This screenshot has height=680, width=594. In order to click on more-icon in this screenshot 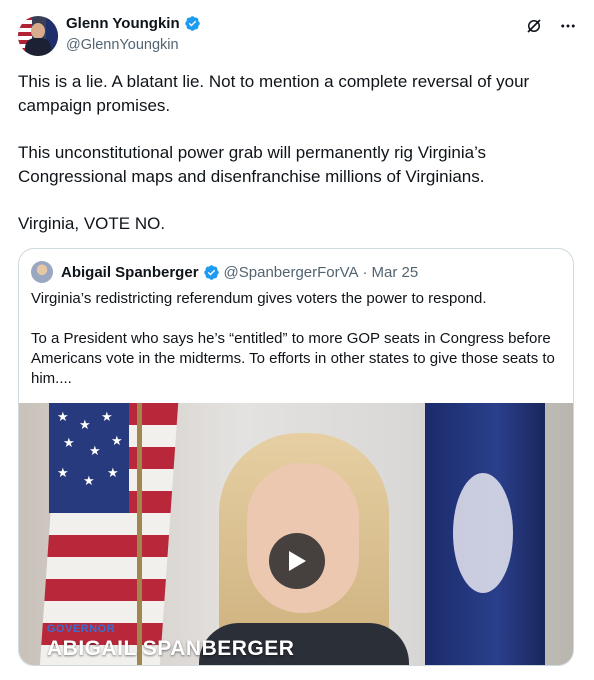, I will do `click(568, 26)`.